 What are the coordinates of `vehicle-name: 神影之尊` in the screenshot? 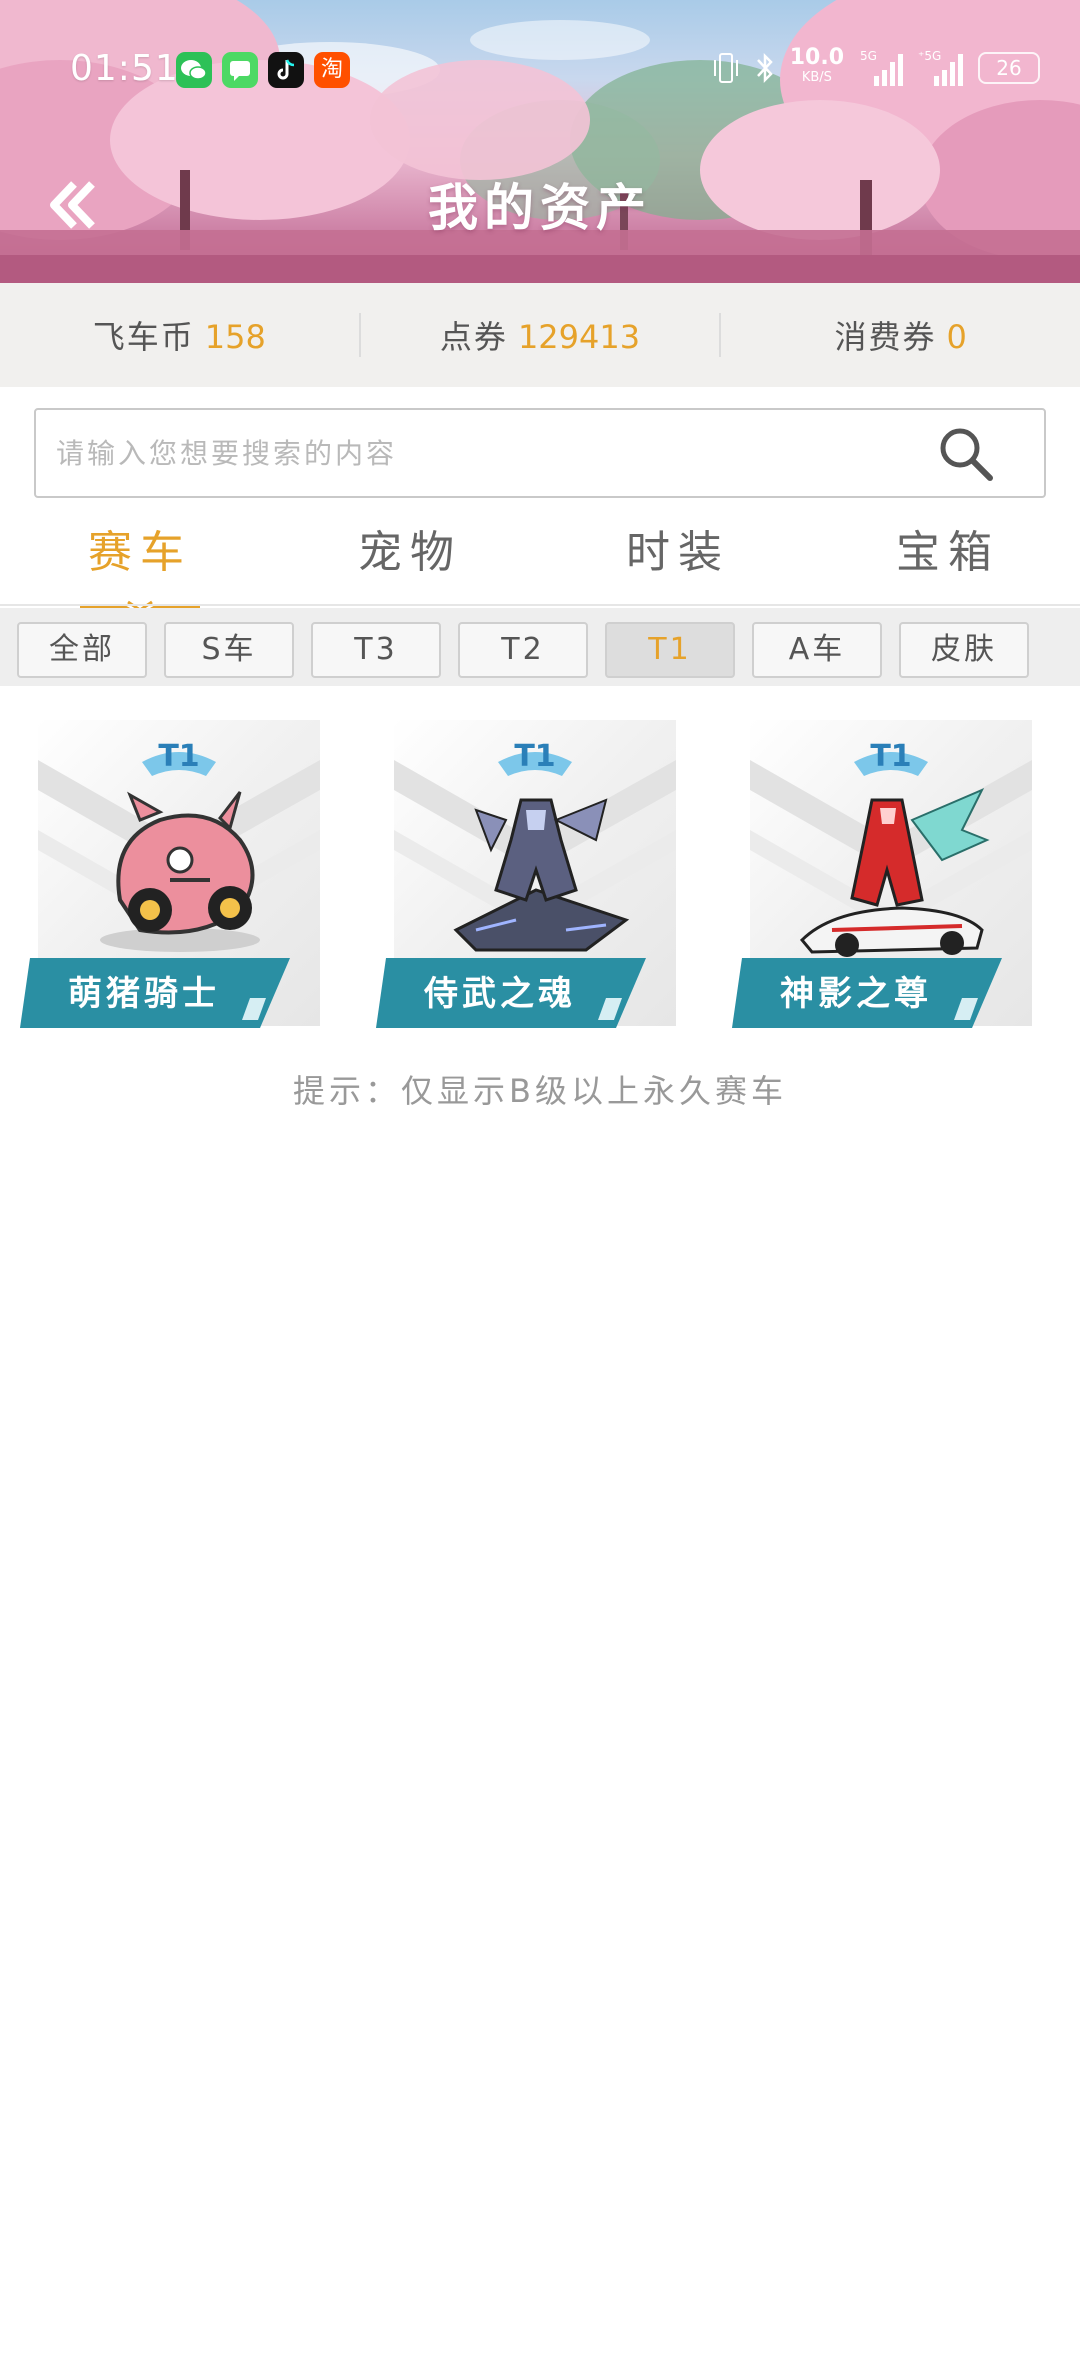 It's located at (856, 994).